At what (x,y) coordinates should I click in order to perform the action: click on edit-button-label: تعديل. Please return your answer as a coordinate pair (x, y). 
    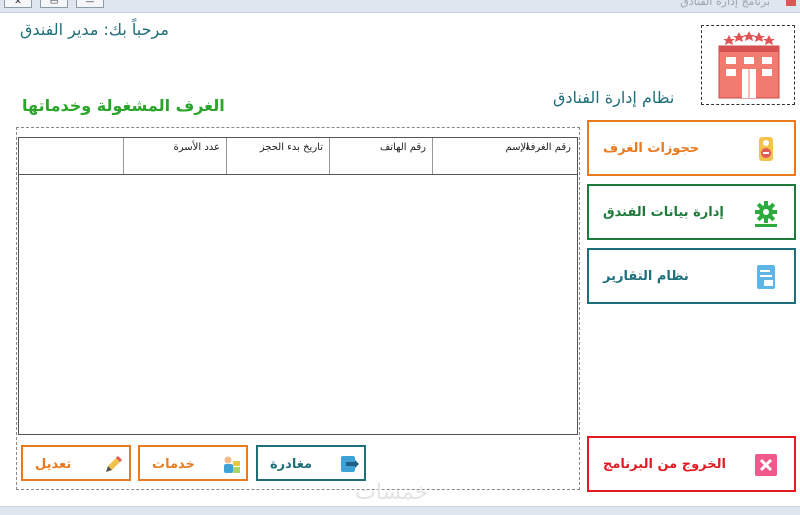
    Looking at the image, I should click on (53, 464).